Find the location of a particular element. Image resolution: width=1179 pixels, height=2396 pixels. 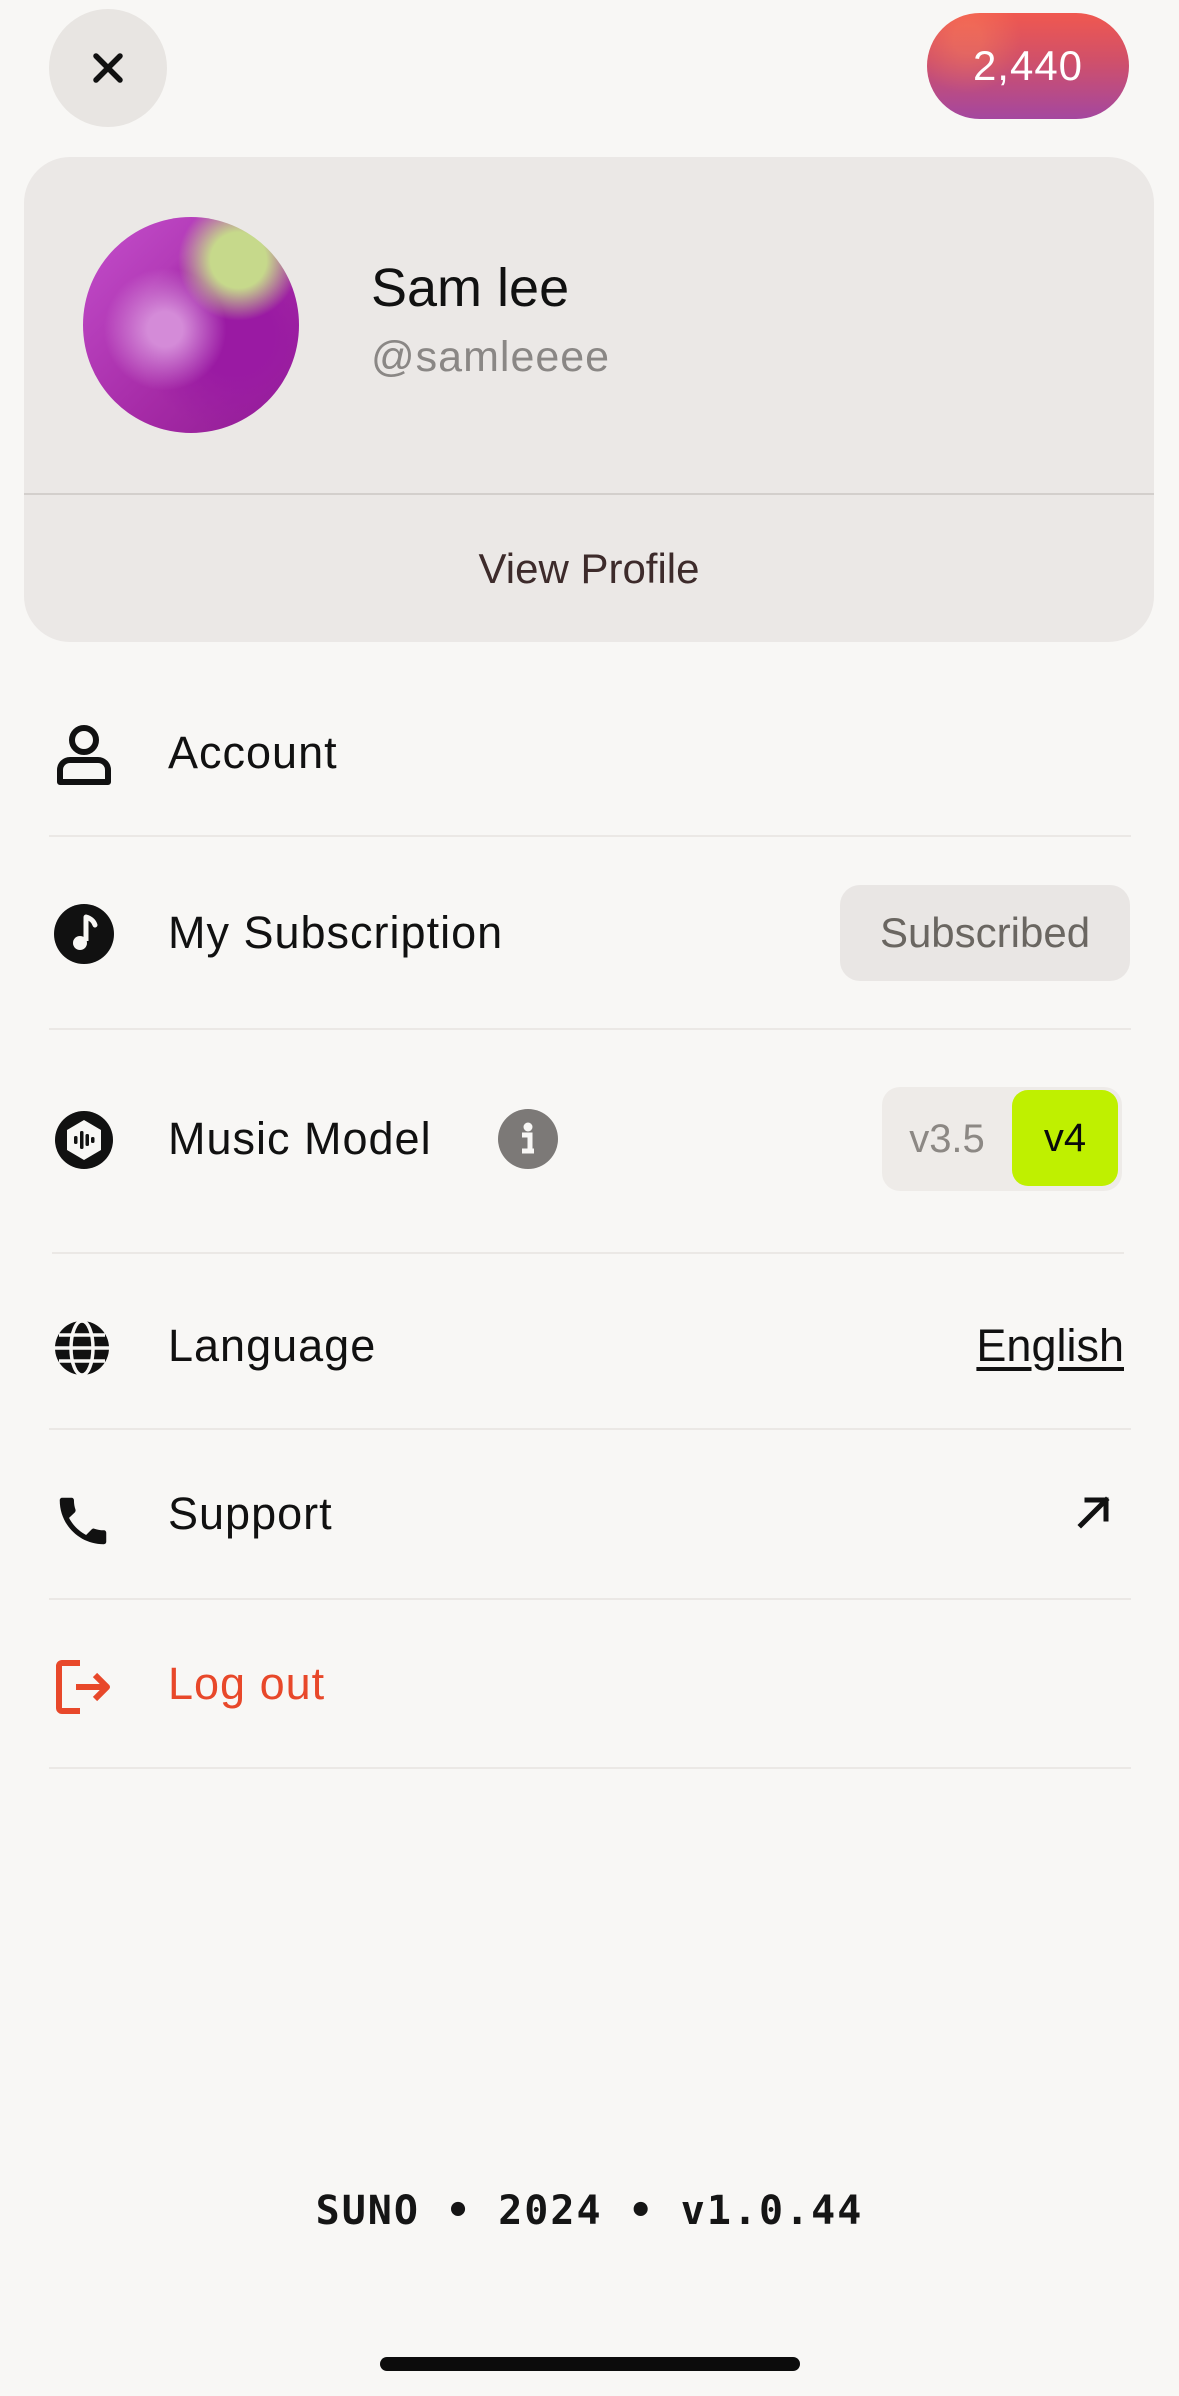

external-arrow-icon is located at coordinates (1094, 1512).